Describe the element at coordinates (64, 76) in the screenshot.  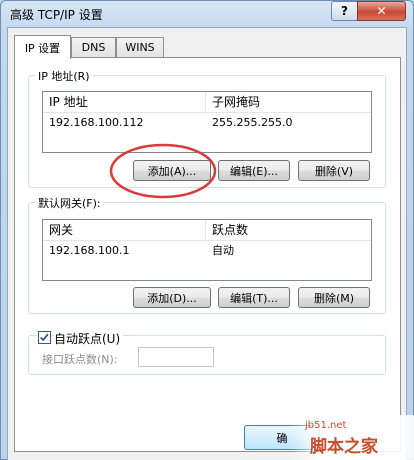
I see `ip-address-group-label: IP 地址(R)` at that location.